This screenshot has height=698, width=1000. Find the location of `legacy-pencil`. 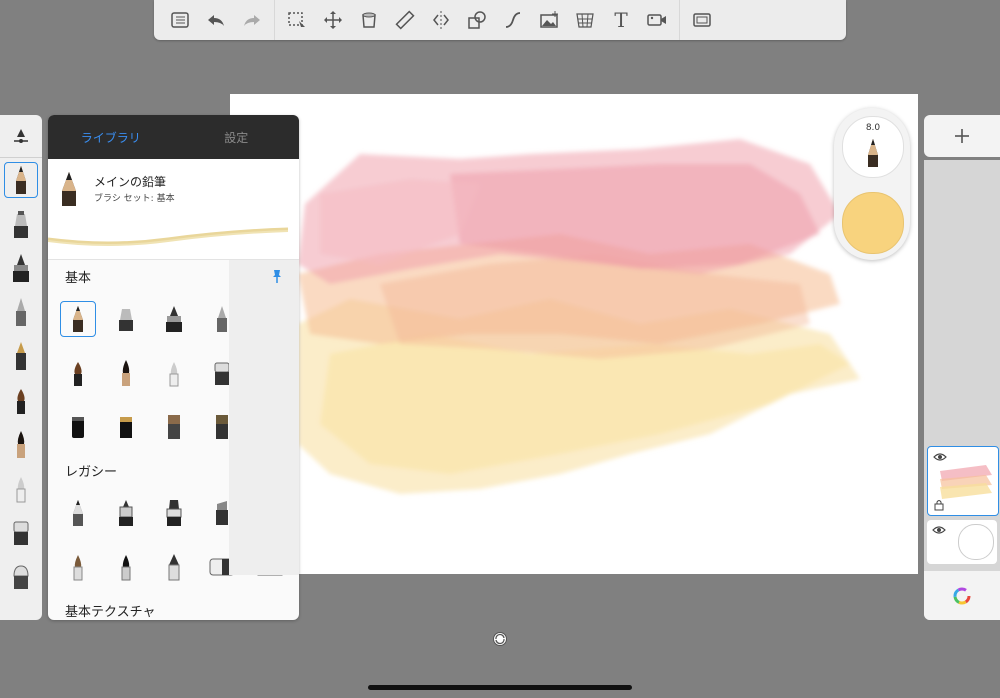

legacy-pencil is located at coordinates (78, 513).